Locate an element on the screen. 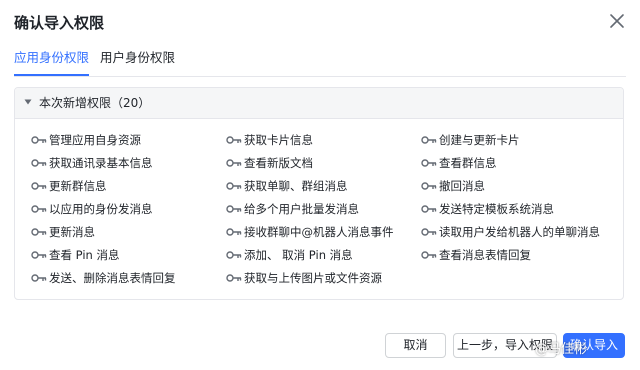  permission-item: 发送特定模板系统消息 is located at coordinates (487, 209).